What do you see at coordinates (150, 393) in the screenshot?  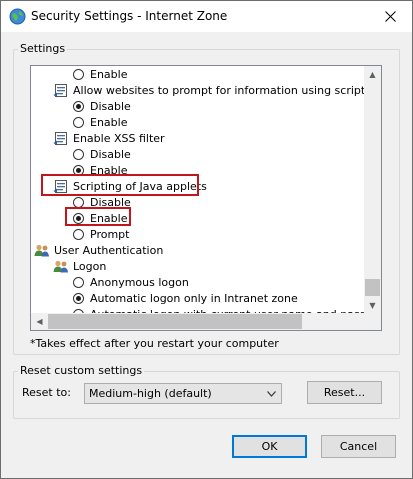 I see `dropdown-selected-value: Medium-high (default)` at bounding box center [150, 393].